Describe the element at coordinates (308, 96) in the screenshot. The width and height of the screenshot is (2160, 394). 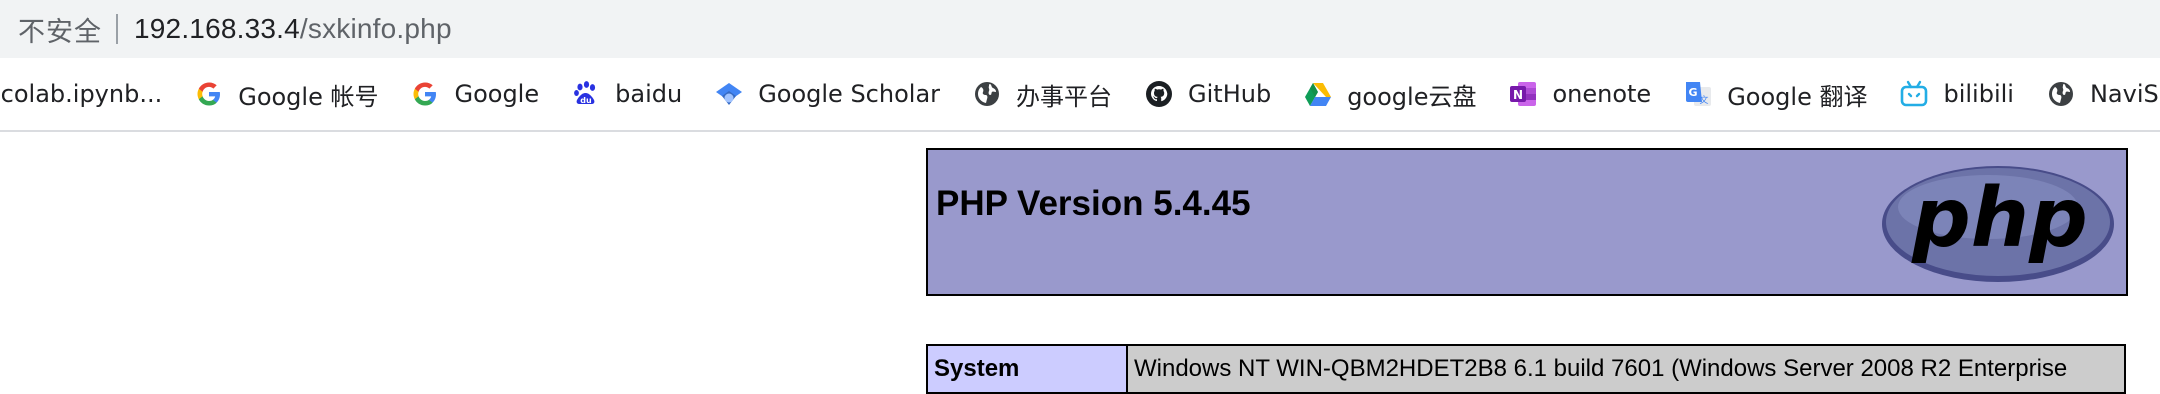
I see `bookmark-label: Google 帐号` at that location.